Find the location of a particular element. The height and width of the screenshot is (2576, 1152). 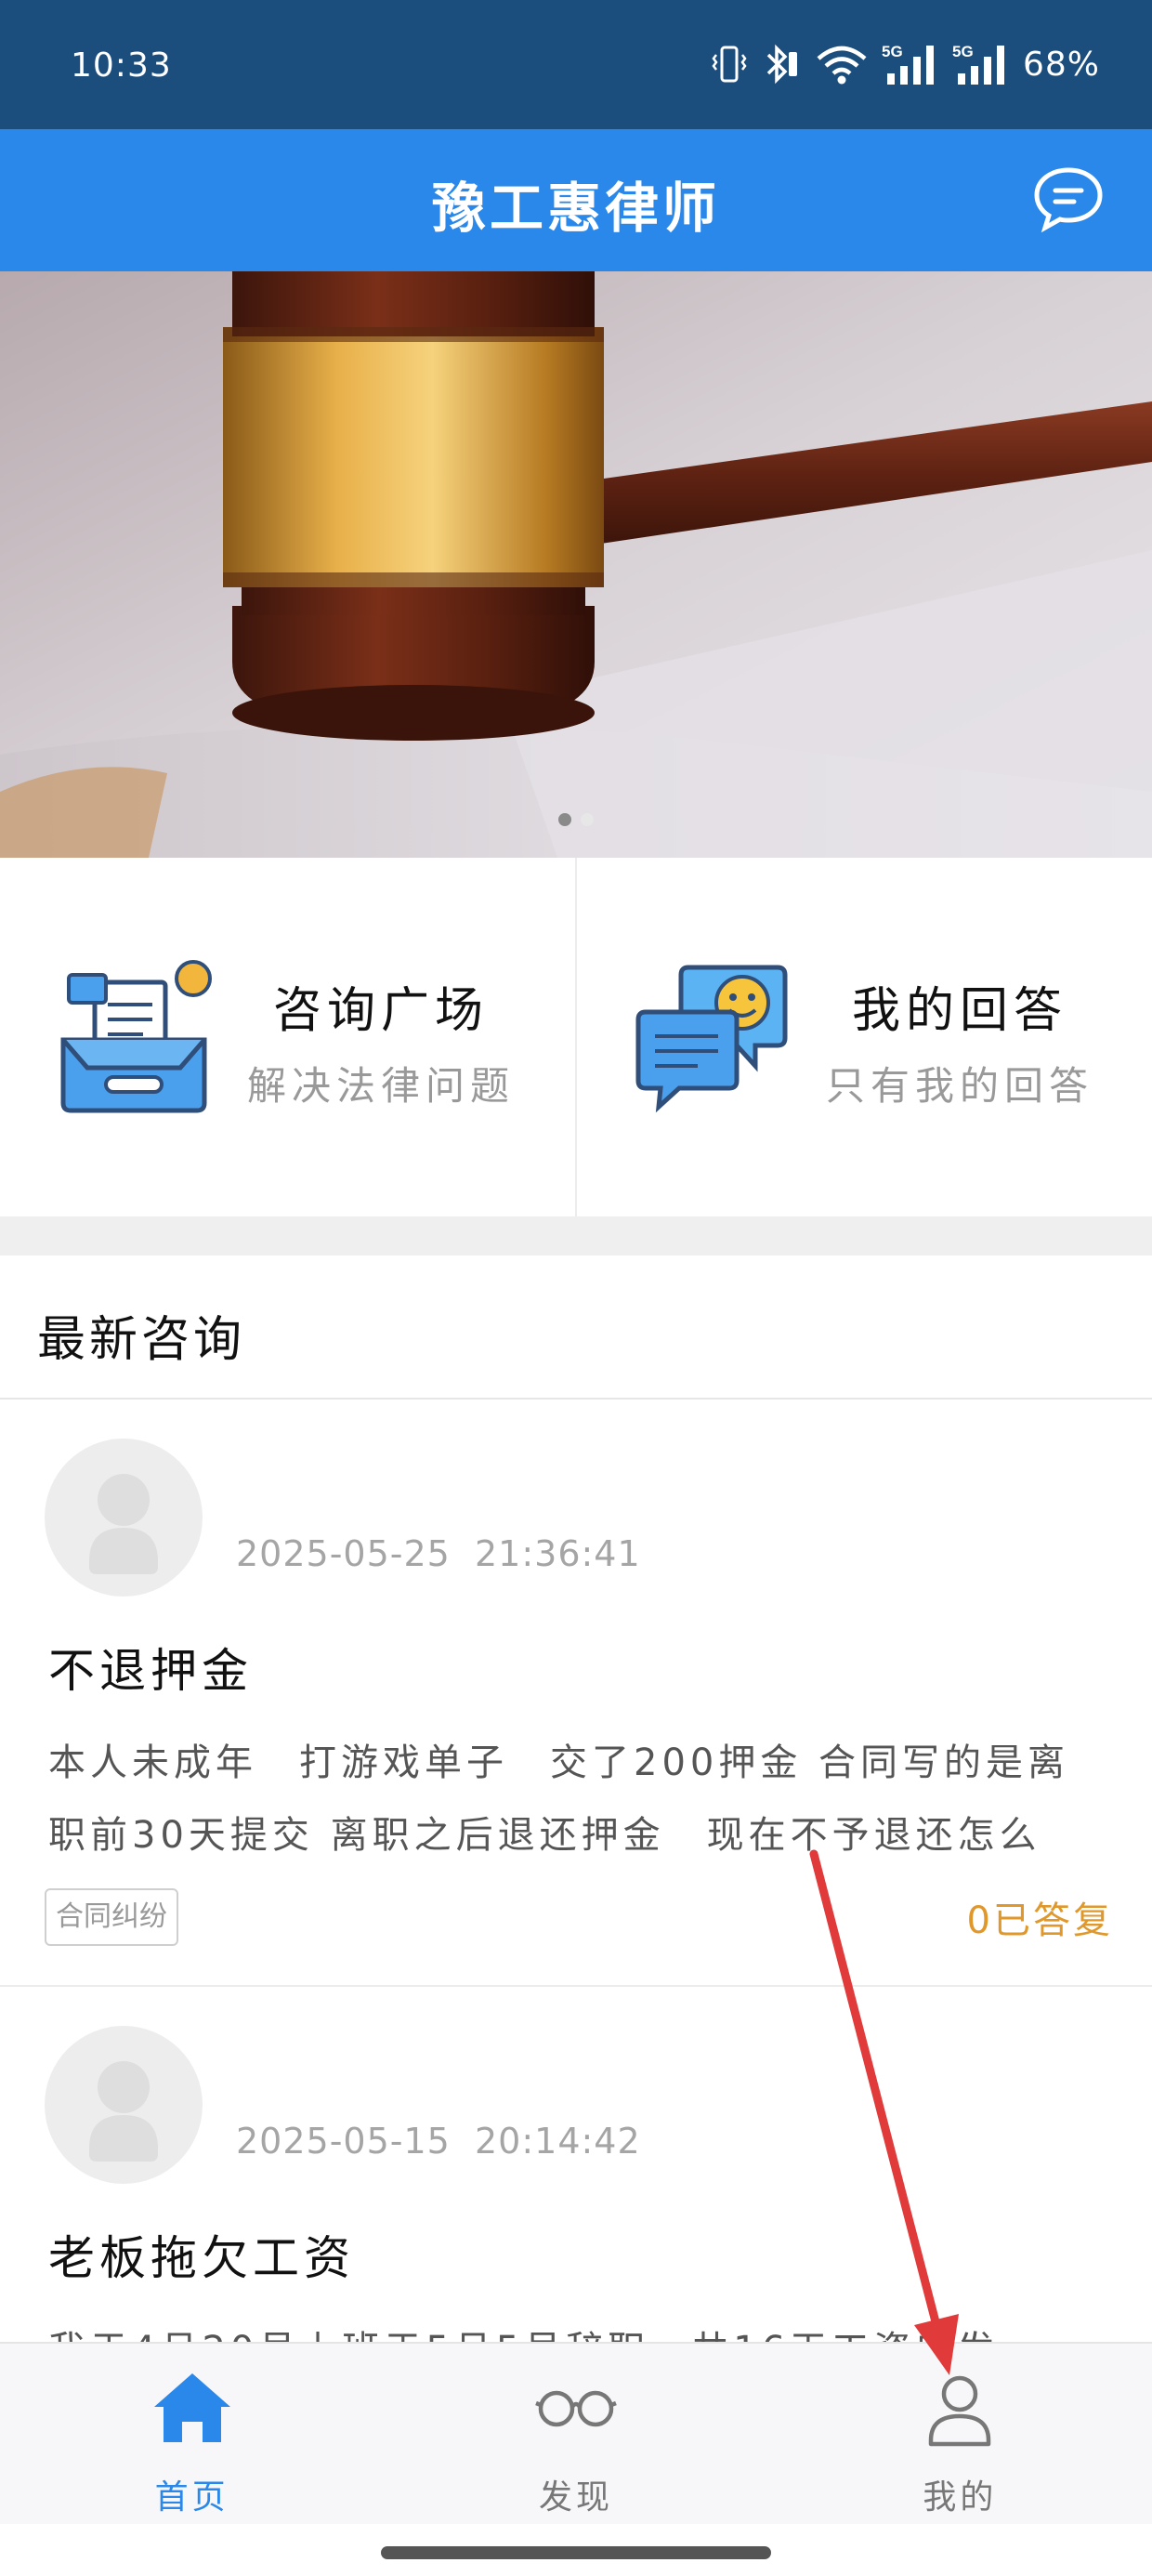

user-icon is located at coordinates (960, 2411).